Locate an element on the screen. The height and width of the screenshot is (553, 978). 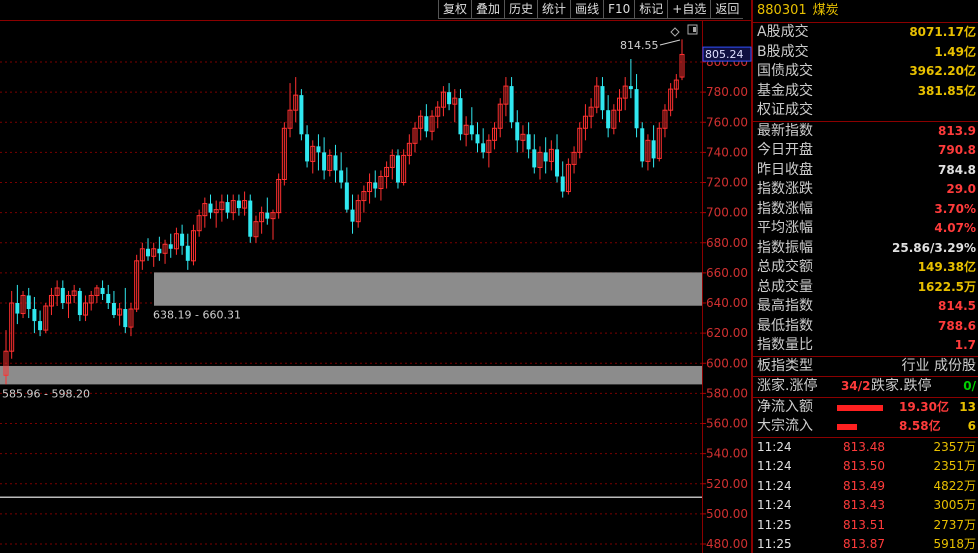
tick-row: 11:25 813.87 5918万 is located at coordinates (865, 544).